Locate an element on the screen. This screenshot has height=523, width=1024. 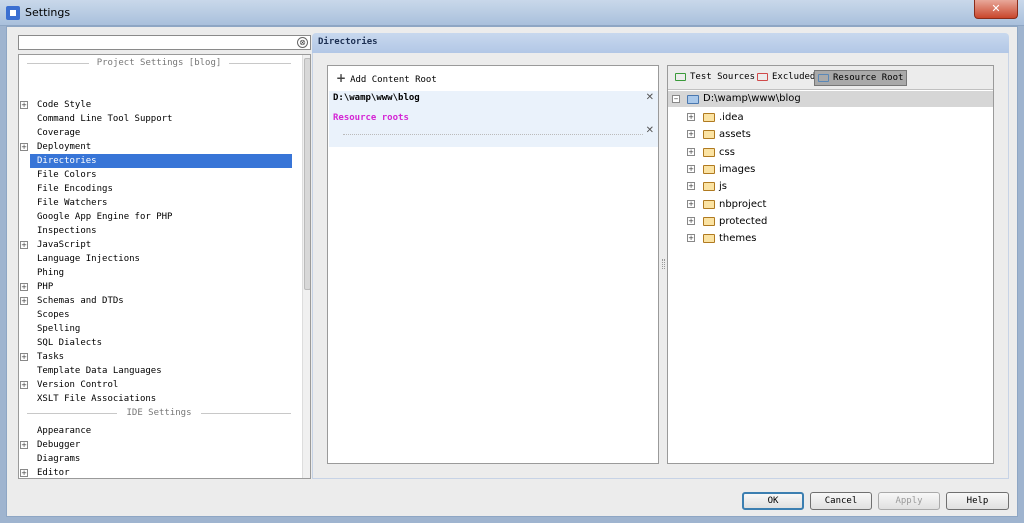
directory-tree-item: + protected is located at coordinates (830, 221).